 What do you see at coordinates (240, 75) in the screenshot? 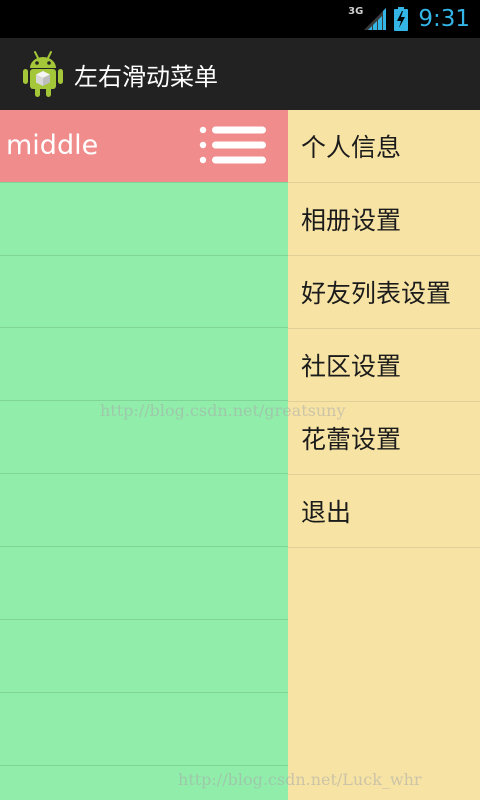
I see `action-bar: 左右滑动菜单` at bounding box center [240, 75].